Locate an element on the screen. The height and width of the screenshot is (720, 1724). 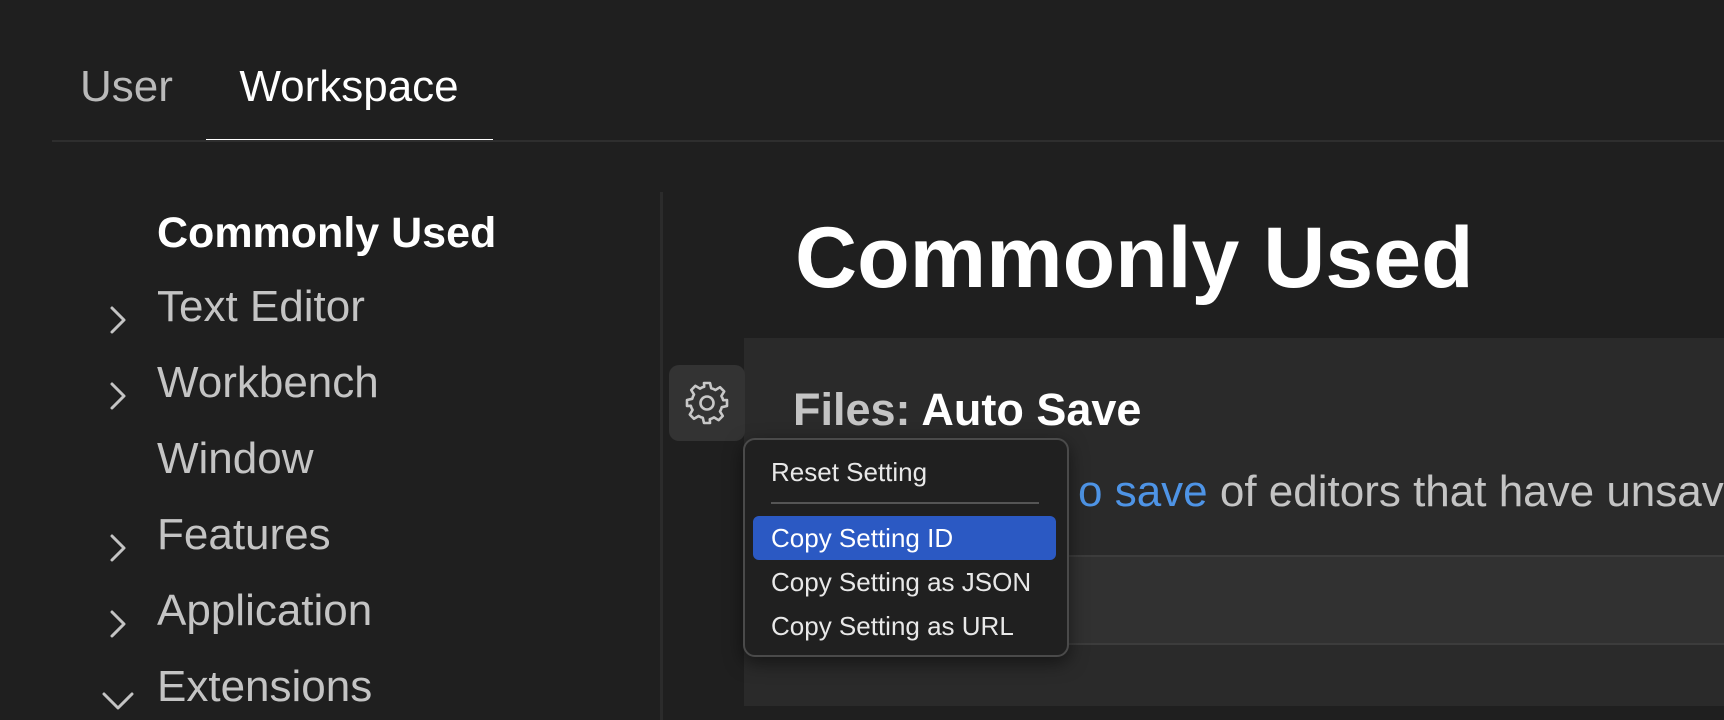
toc-item-label: Extensions is located at coordinates (265, 686).